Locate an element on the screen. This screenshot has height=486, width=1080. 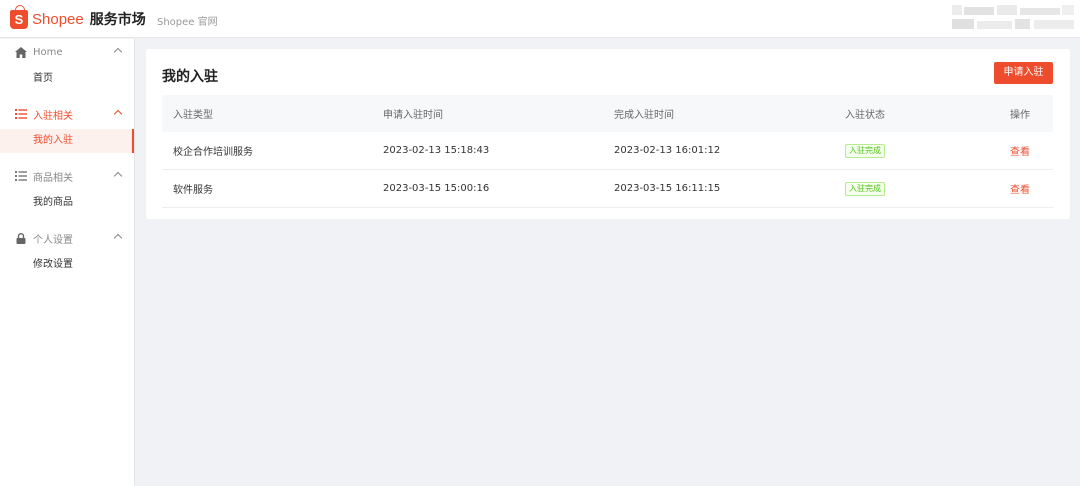
table-header: 入驻类型 申请入驻时间 完成入驻时间 入驻状态 操作 is located at coordinates (607, 113).